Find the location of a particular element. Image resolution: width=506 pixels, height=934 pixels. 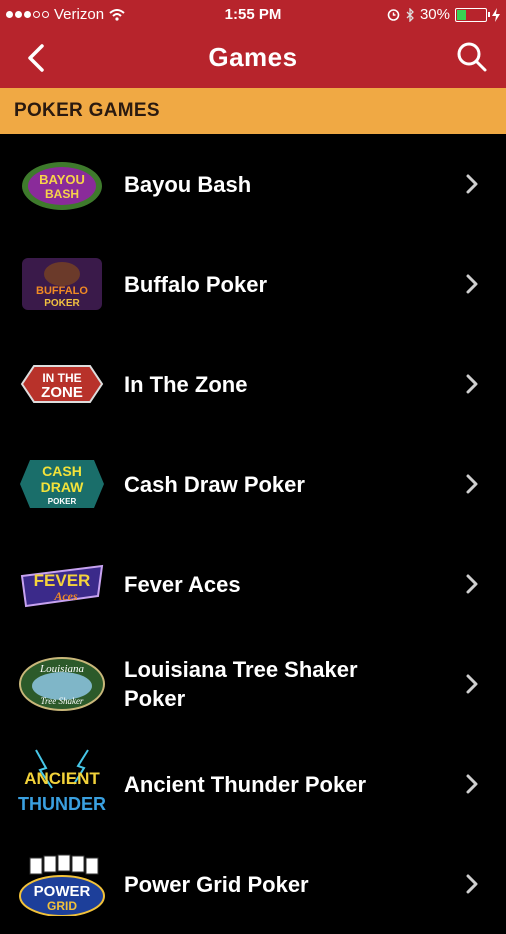

game-logo-cash-draw-poker: CASH DRAW POKER is located at coordinates (62, 484).